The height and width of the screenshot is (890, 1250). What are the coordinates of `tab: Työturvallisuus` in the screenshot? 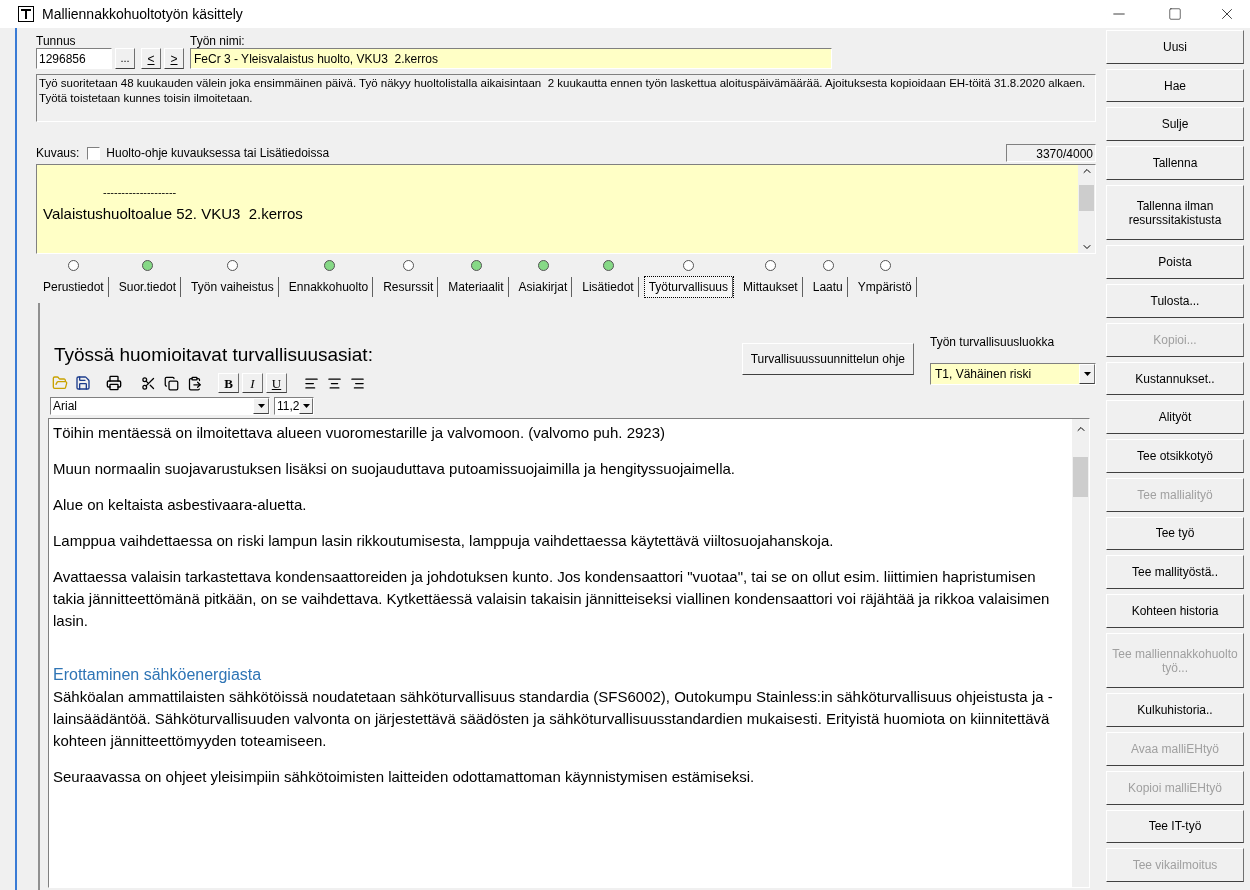 It's located at (688, 287).